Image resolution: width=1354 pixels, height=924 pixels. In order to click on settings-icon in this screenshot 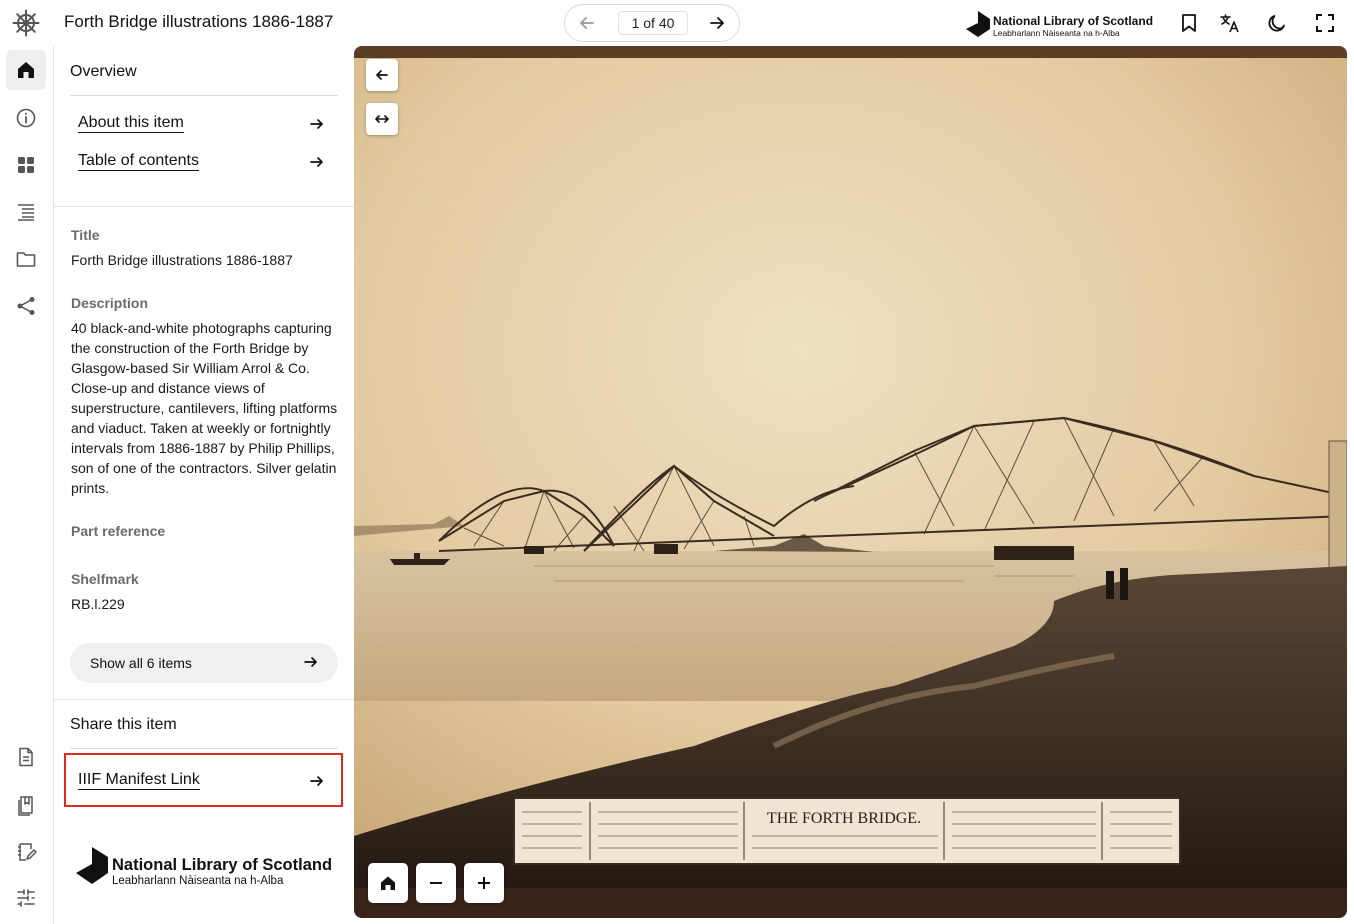, I will do `click(26, 898)`.